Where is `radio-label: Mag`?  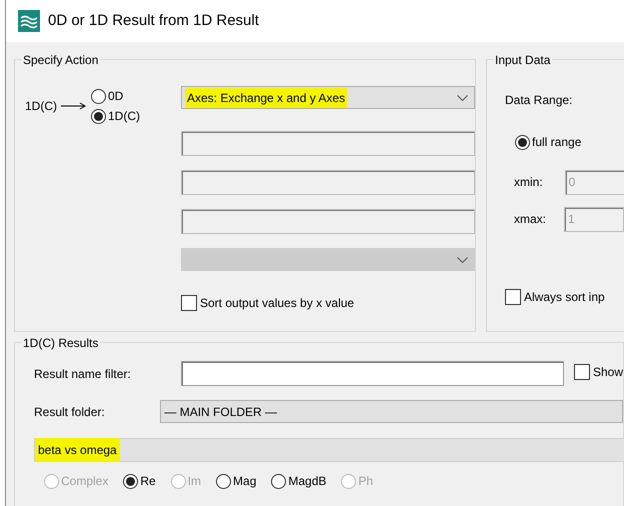 radio-label: Mag is located at coordinates (244, 481).